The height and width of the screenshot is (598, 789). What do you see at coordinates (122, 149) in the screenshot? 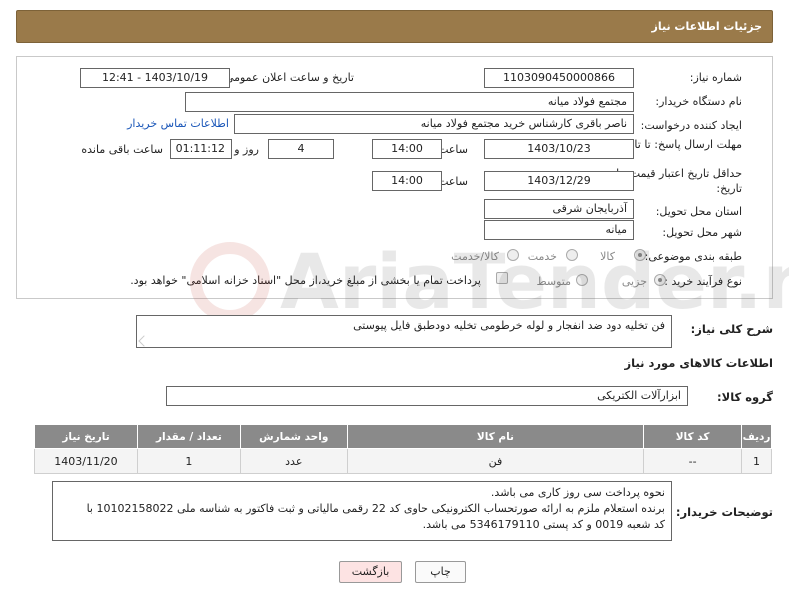
I see `time-remaining-label: ساعت باقی مانده` at bounding box center [122, 149].